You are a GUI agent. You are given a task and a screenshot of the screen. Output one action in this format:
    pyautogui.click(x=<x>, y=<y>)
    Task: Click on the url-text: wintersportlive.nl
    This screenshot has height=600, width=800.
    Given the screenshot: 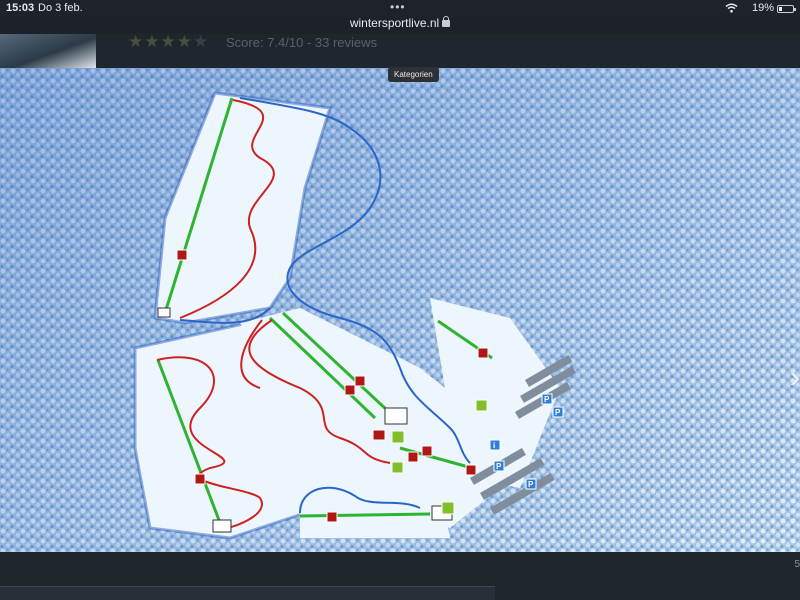 What is the action you would take?
    pyautogui.click(x=394, y=23)
    